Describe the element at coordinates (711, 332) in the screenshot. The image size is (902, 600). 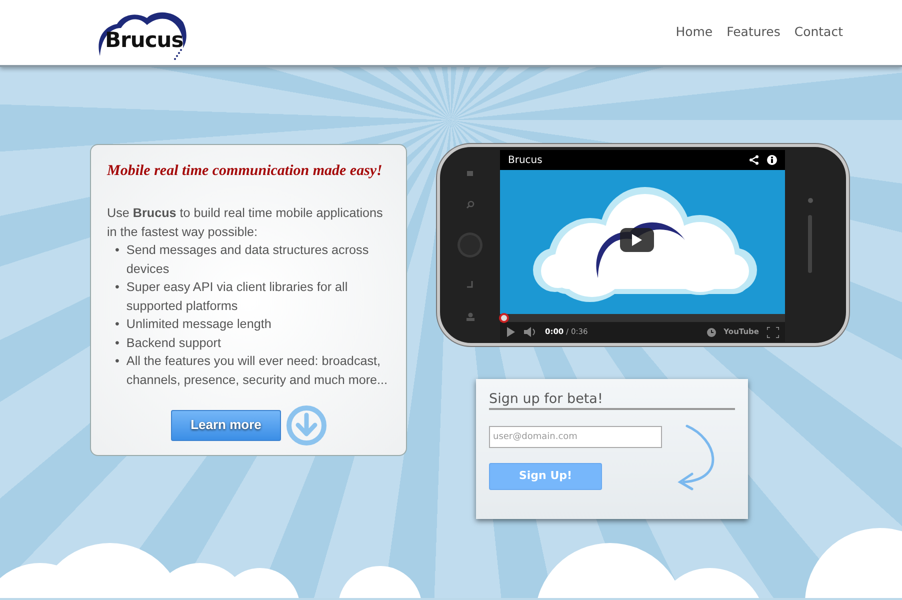
I see `clock-icon` at that location.